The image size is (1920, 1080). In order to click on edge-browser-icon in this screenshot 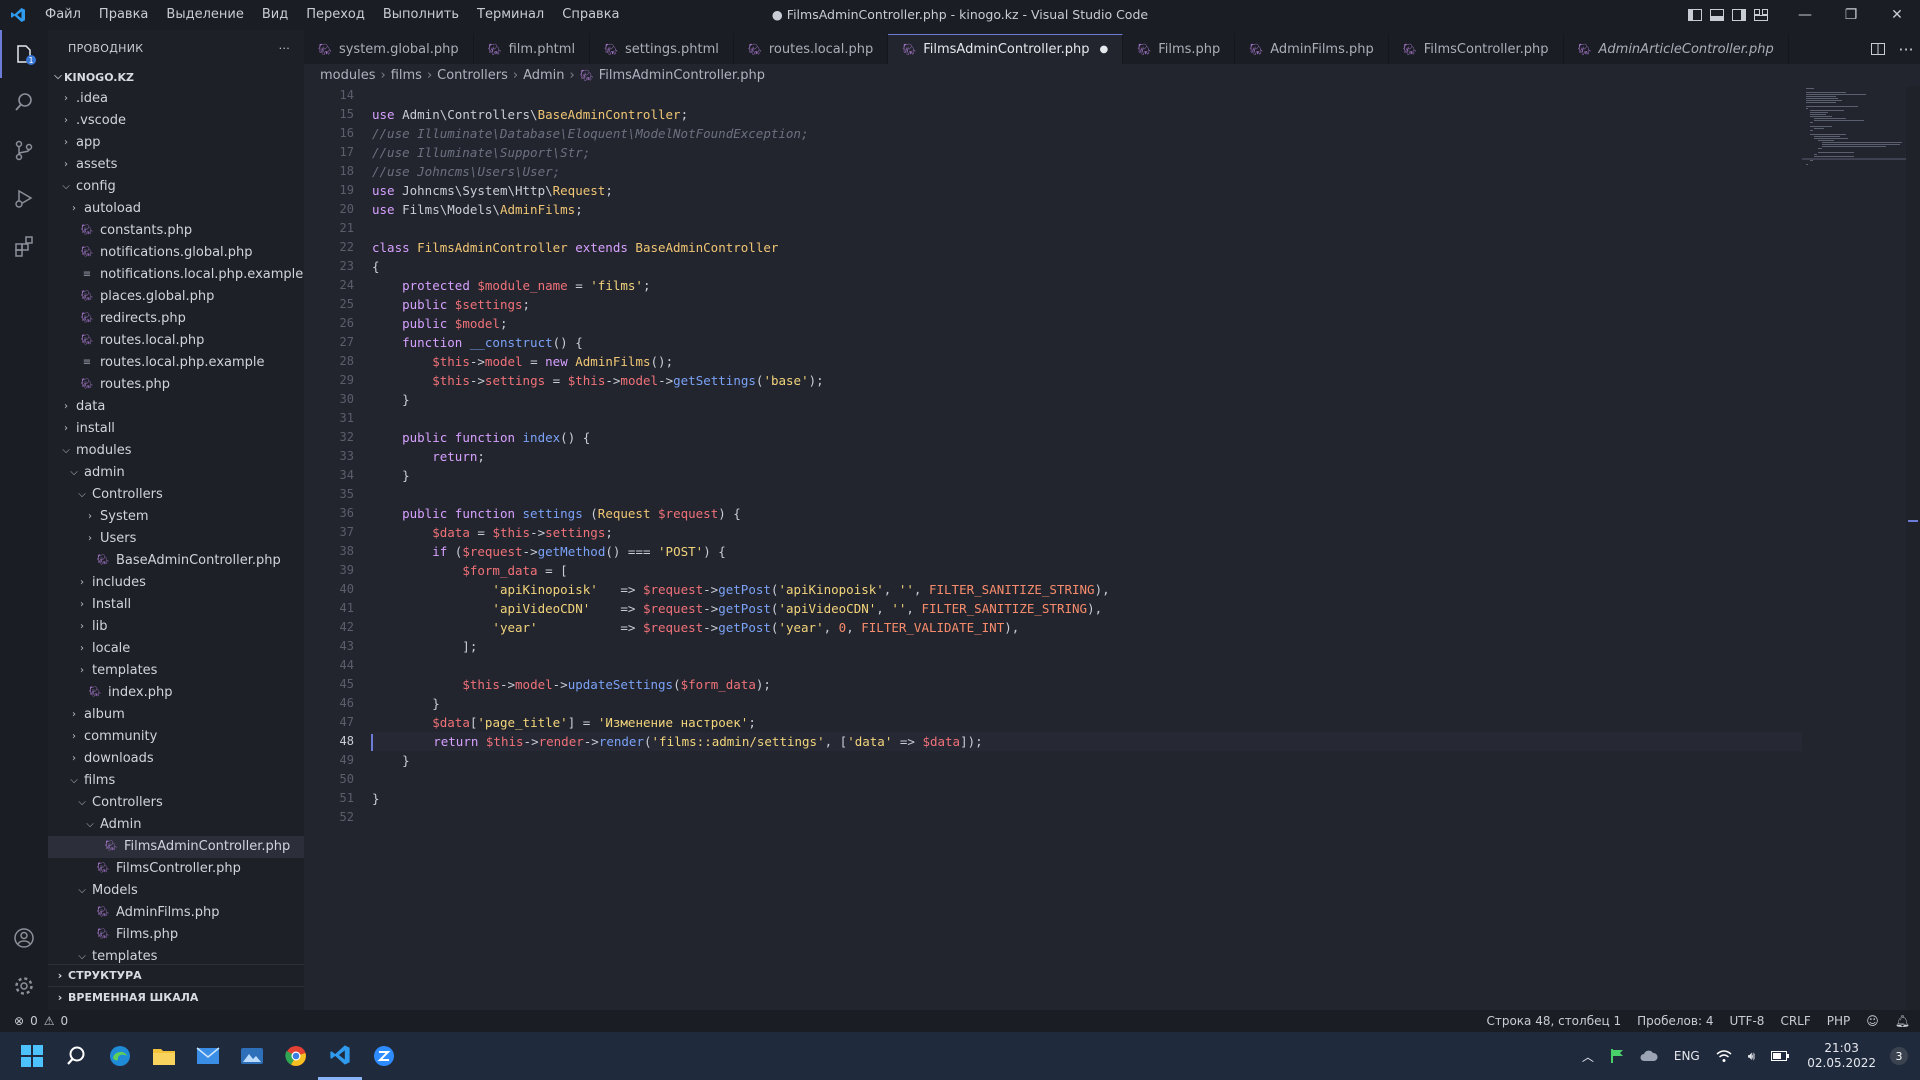, I will do `click(120, 1056)`.